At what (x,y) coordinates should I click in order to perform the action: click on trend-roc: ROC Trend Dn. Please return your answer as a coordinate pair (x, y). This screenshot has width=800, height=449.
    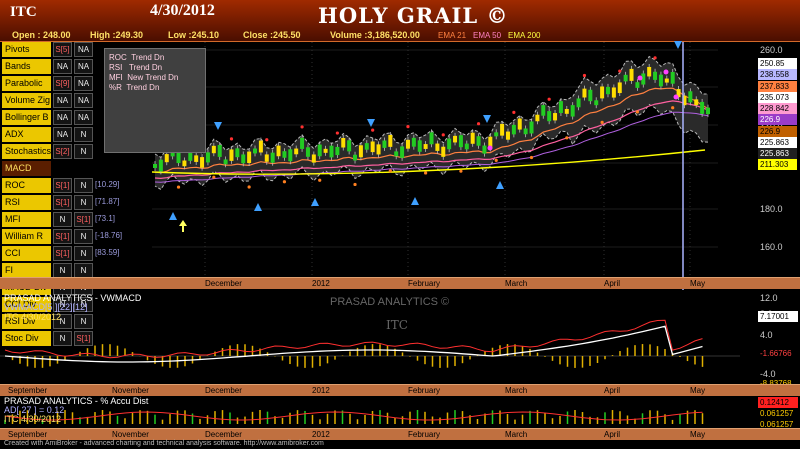
    Looking at the image, I should click on (137, 57).